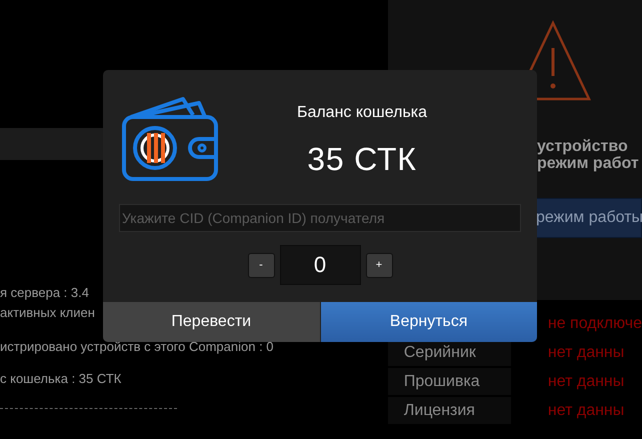  I want to click on balance-amount: 35 СТК, so click(362, 159).